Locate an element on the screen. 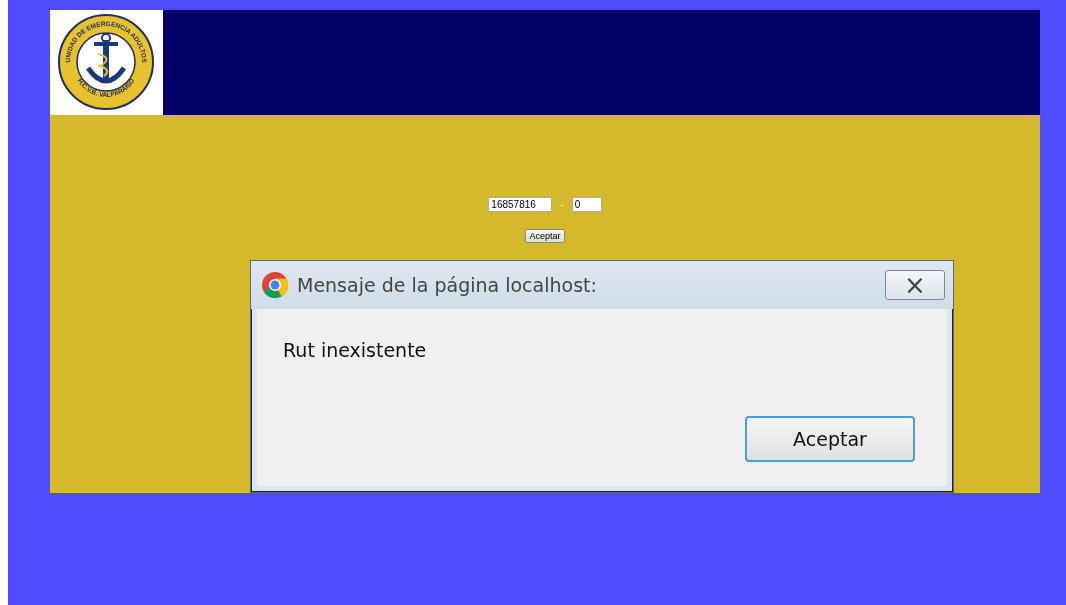  dialog-title: Mensaje de la página localhost: is located at coordinates (447, 285).